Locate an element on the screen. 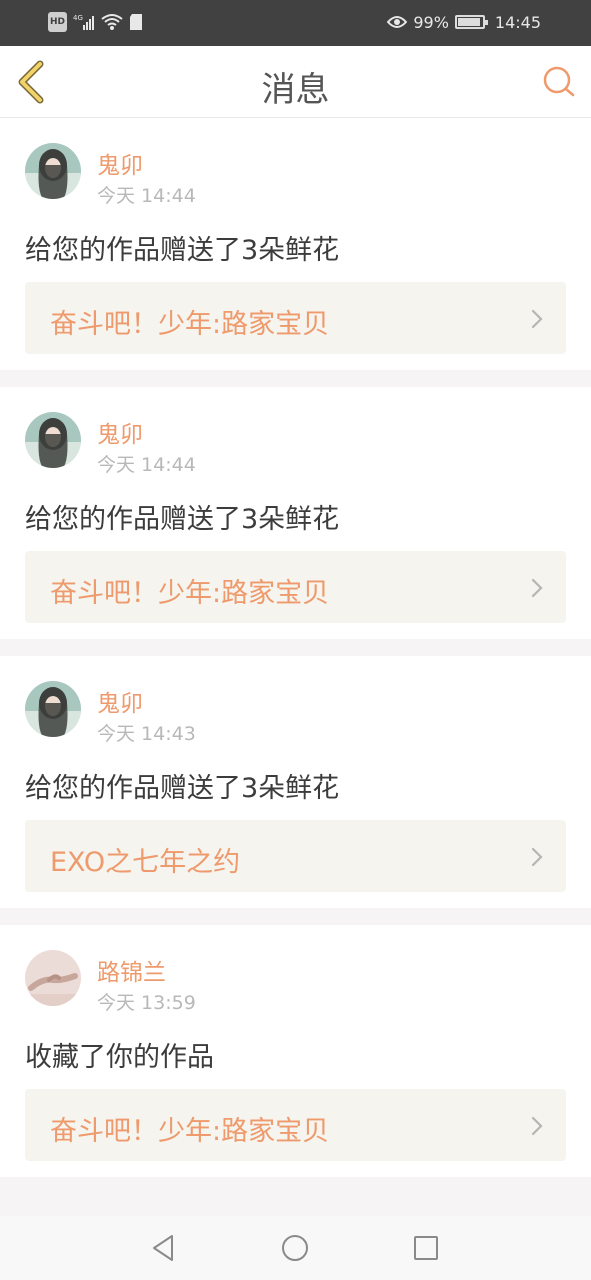 Image resolution: width=591 pixels, height=1280 pixels. system-nav-bar is located at coordinates (295, 1248).